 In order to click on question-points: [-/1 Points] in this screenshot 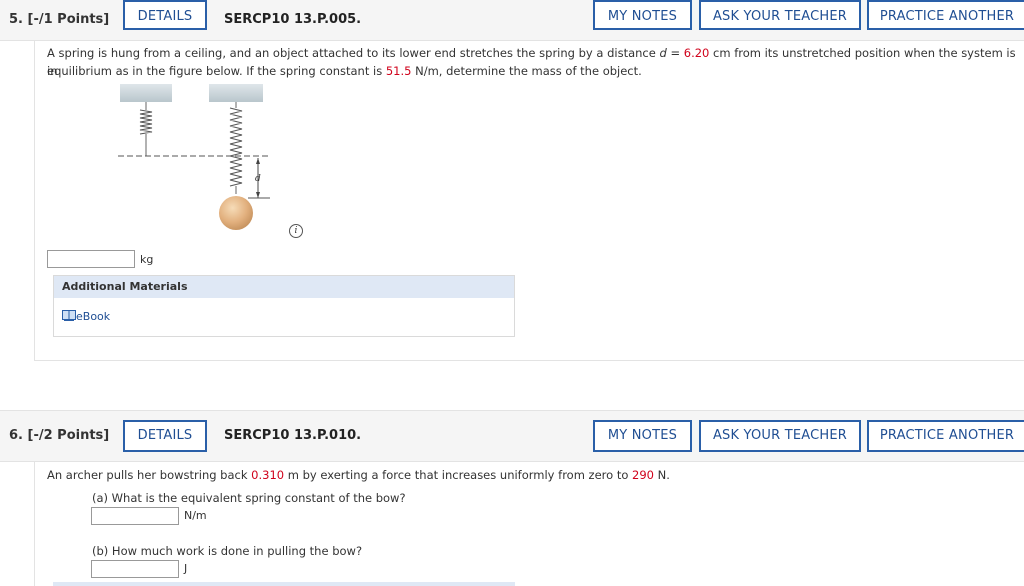, I will do `click(68, 19)`.